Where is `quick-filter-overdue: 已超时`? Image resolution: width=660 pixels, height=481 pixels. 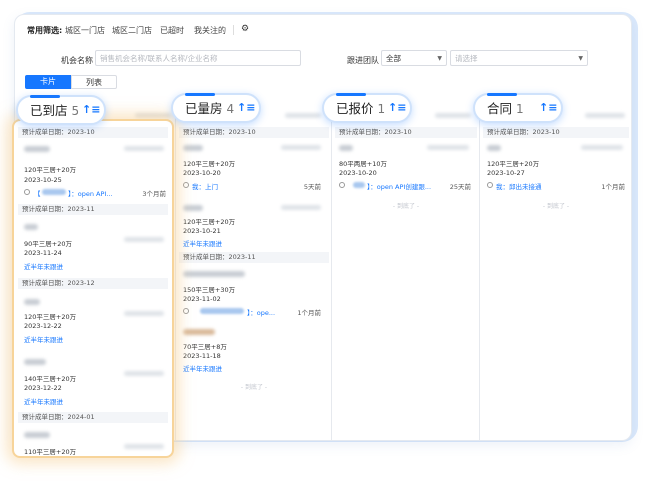
quick-filter-overdue: 已超时 is located at coordinates (172, 30).